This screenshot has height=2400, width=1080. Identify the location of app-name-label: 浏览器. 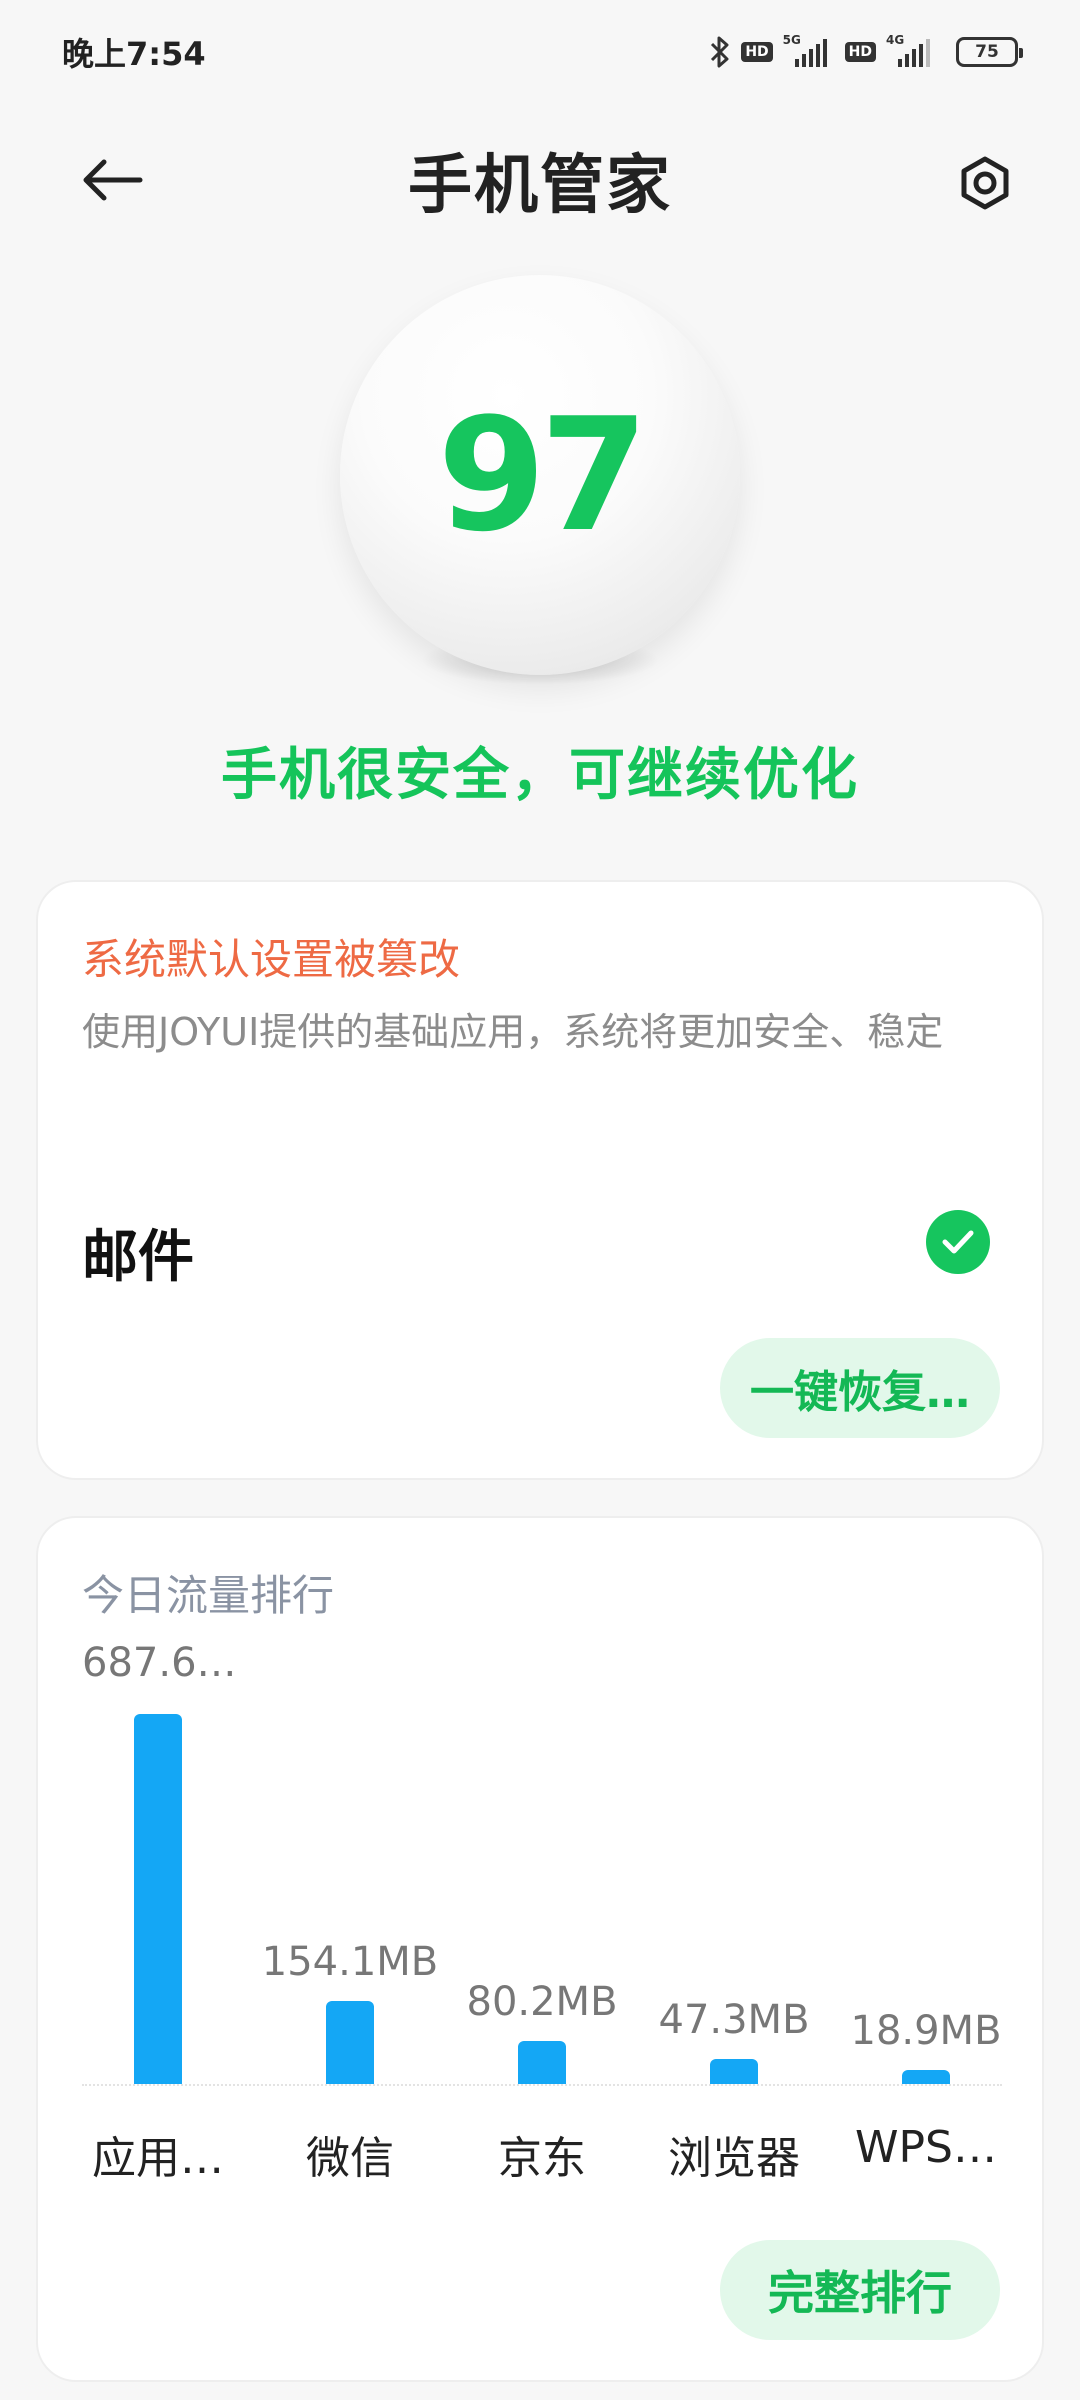
(734, 2154).